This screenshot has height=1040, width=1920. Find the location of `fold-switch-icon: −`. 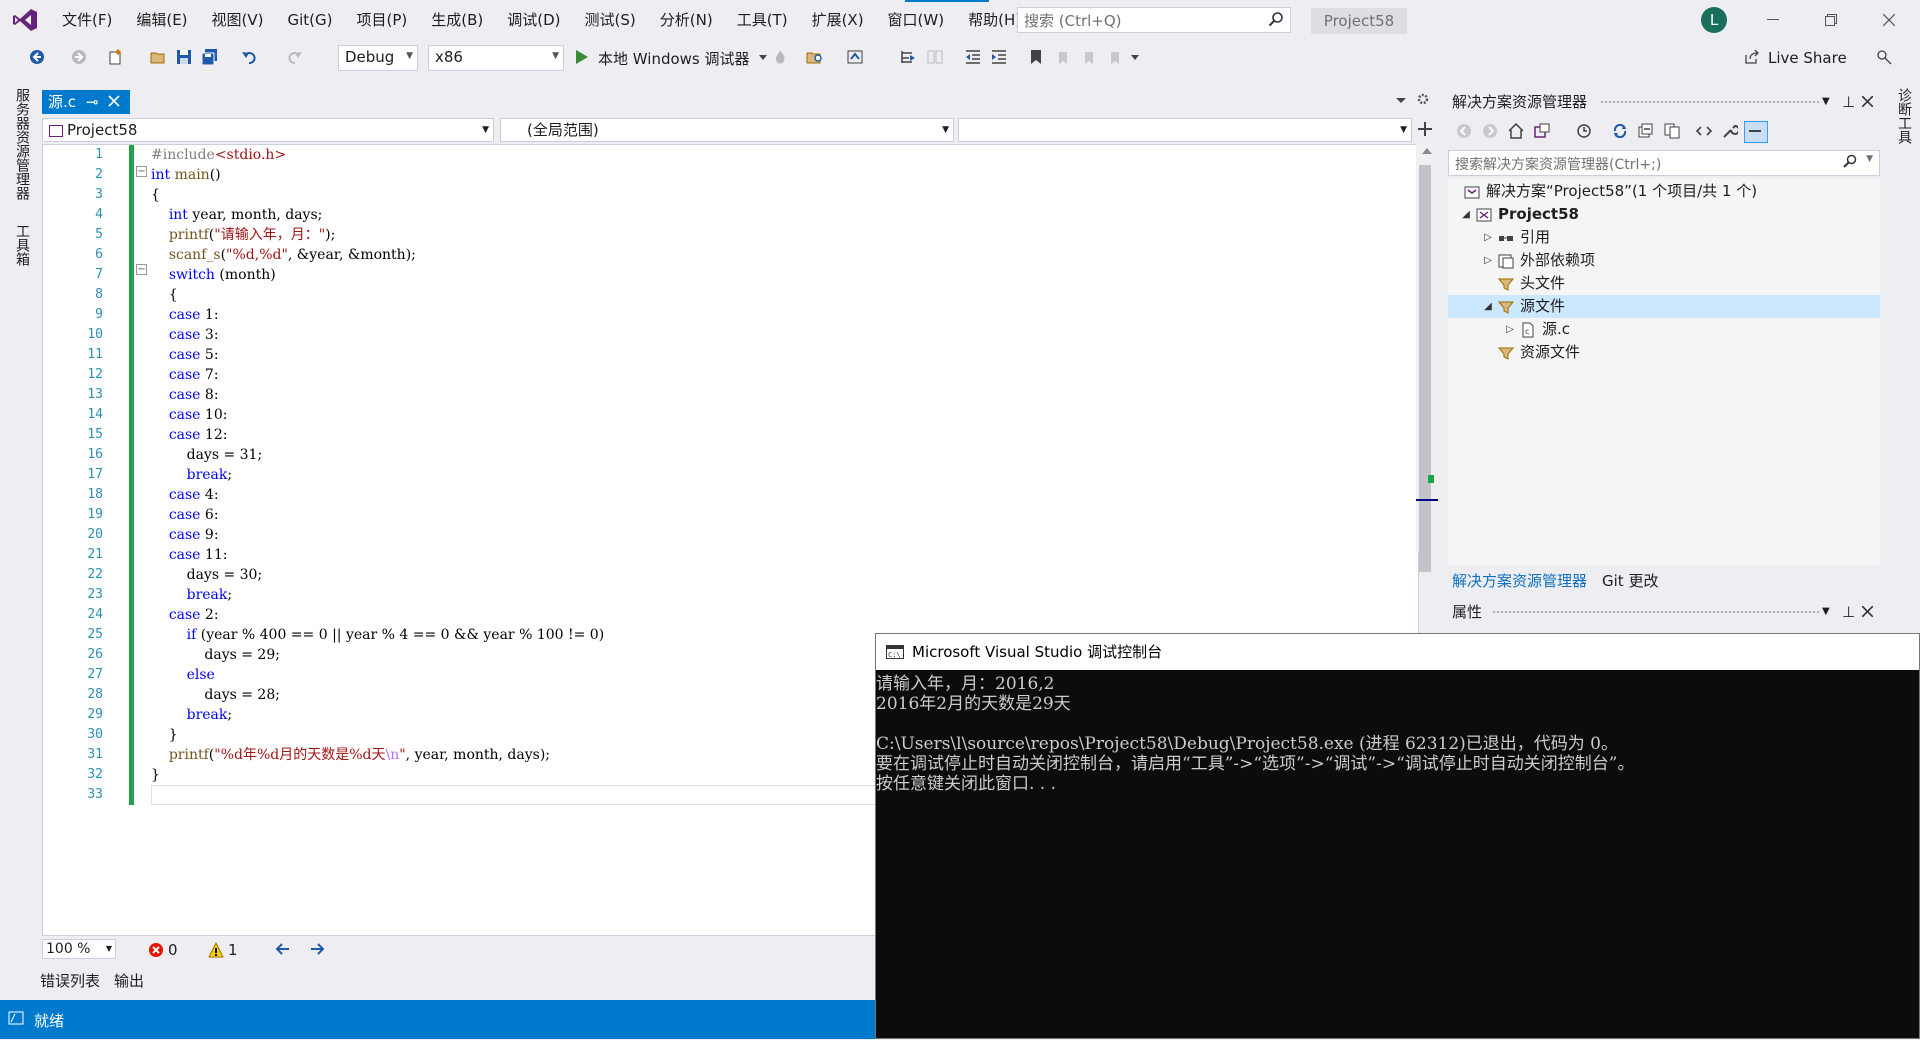

fold-switch-icon: − is located at coordinates (141, 269).